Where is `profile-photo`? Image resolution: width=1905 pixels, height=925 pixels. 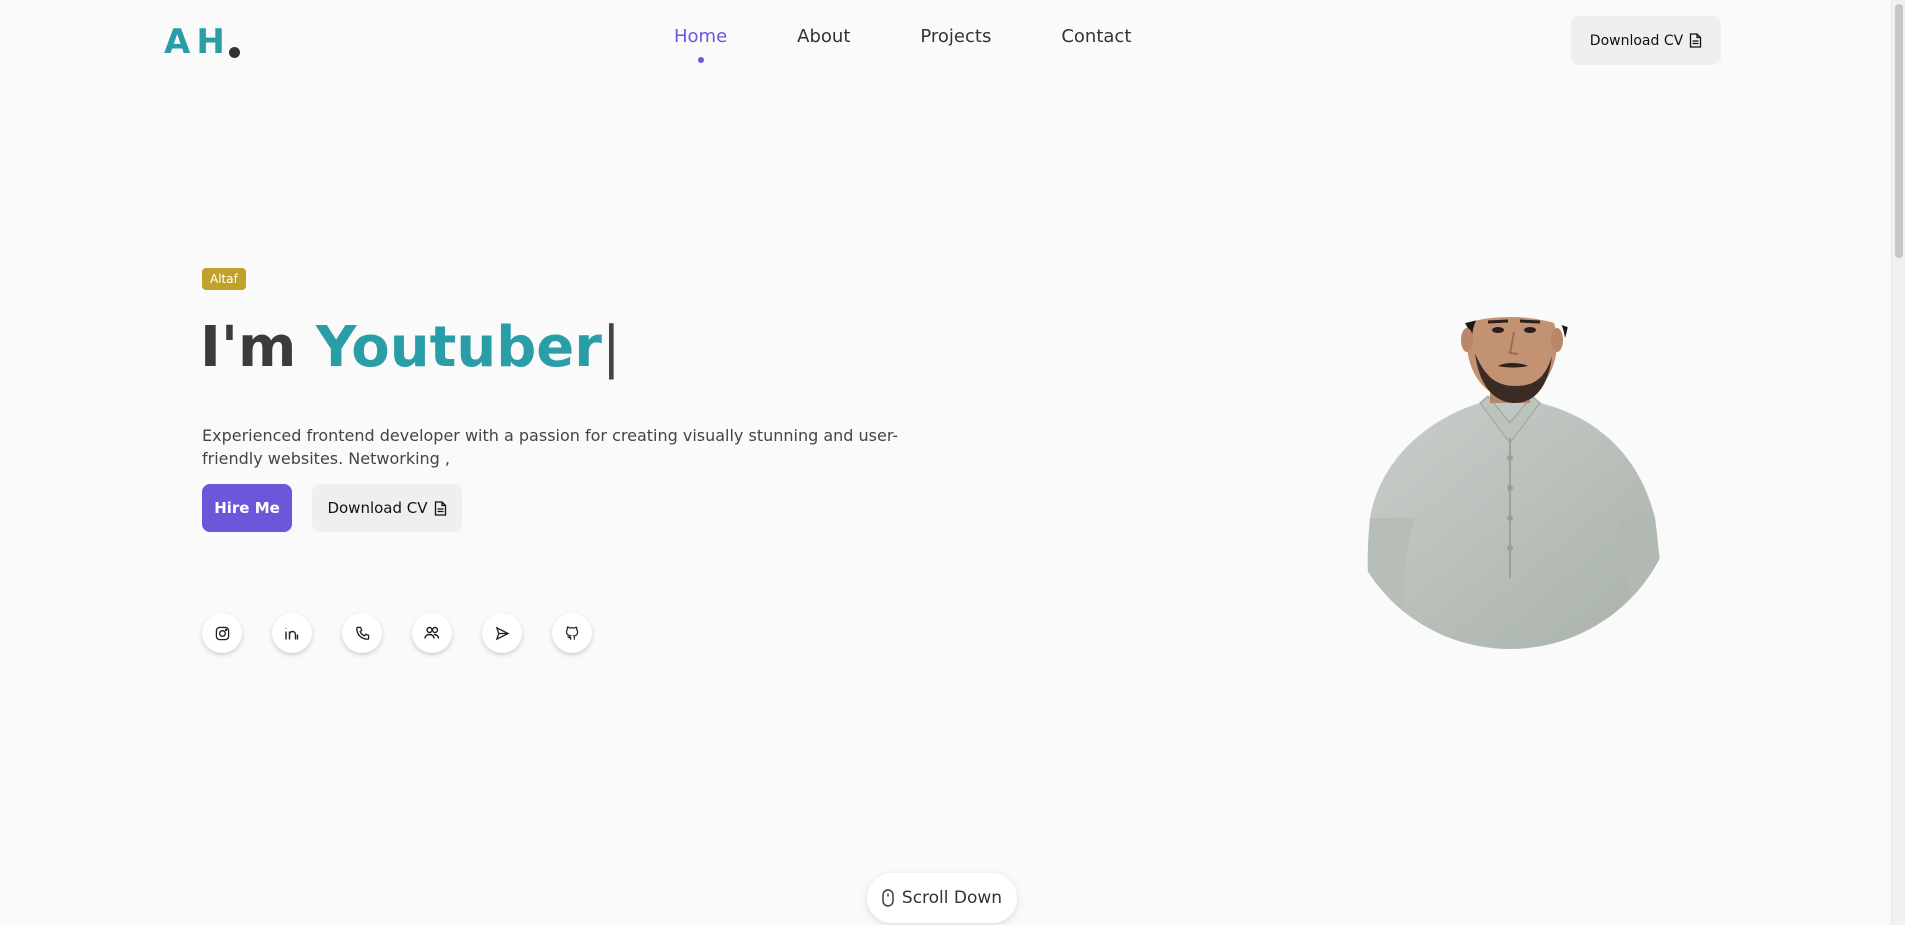
profile-photo is located at coordinates (1518, 483).